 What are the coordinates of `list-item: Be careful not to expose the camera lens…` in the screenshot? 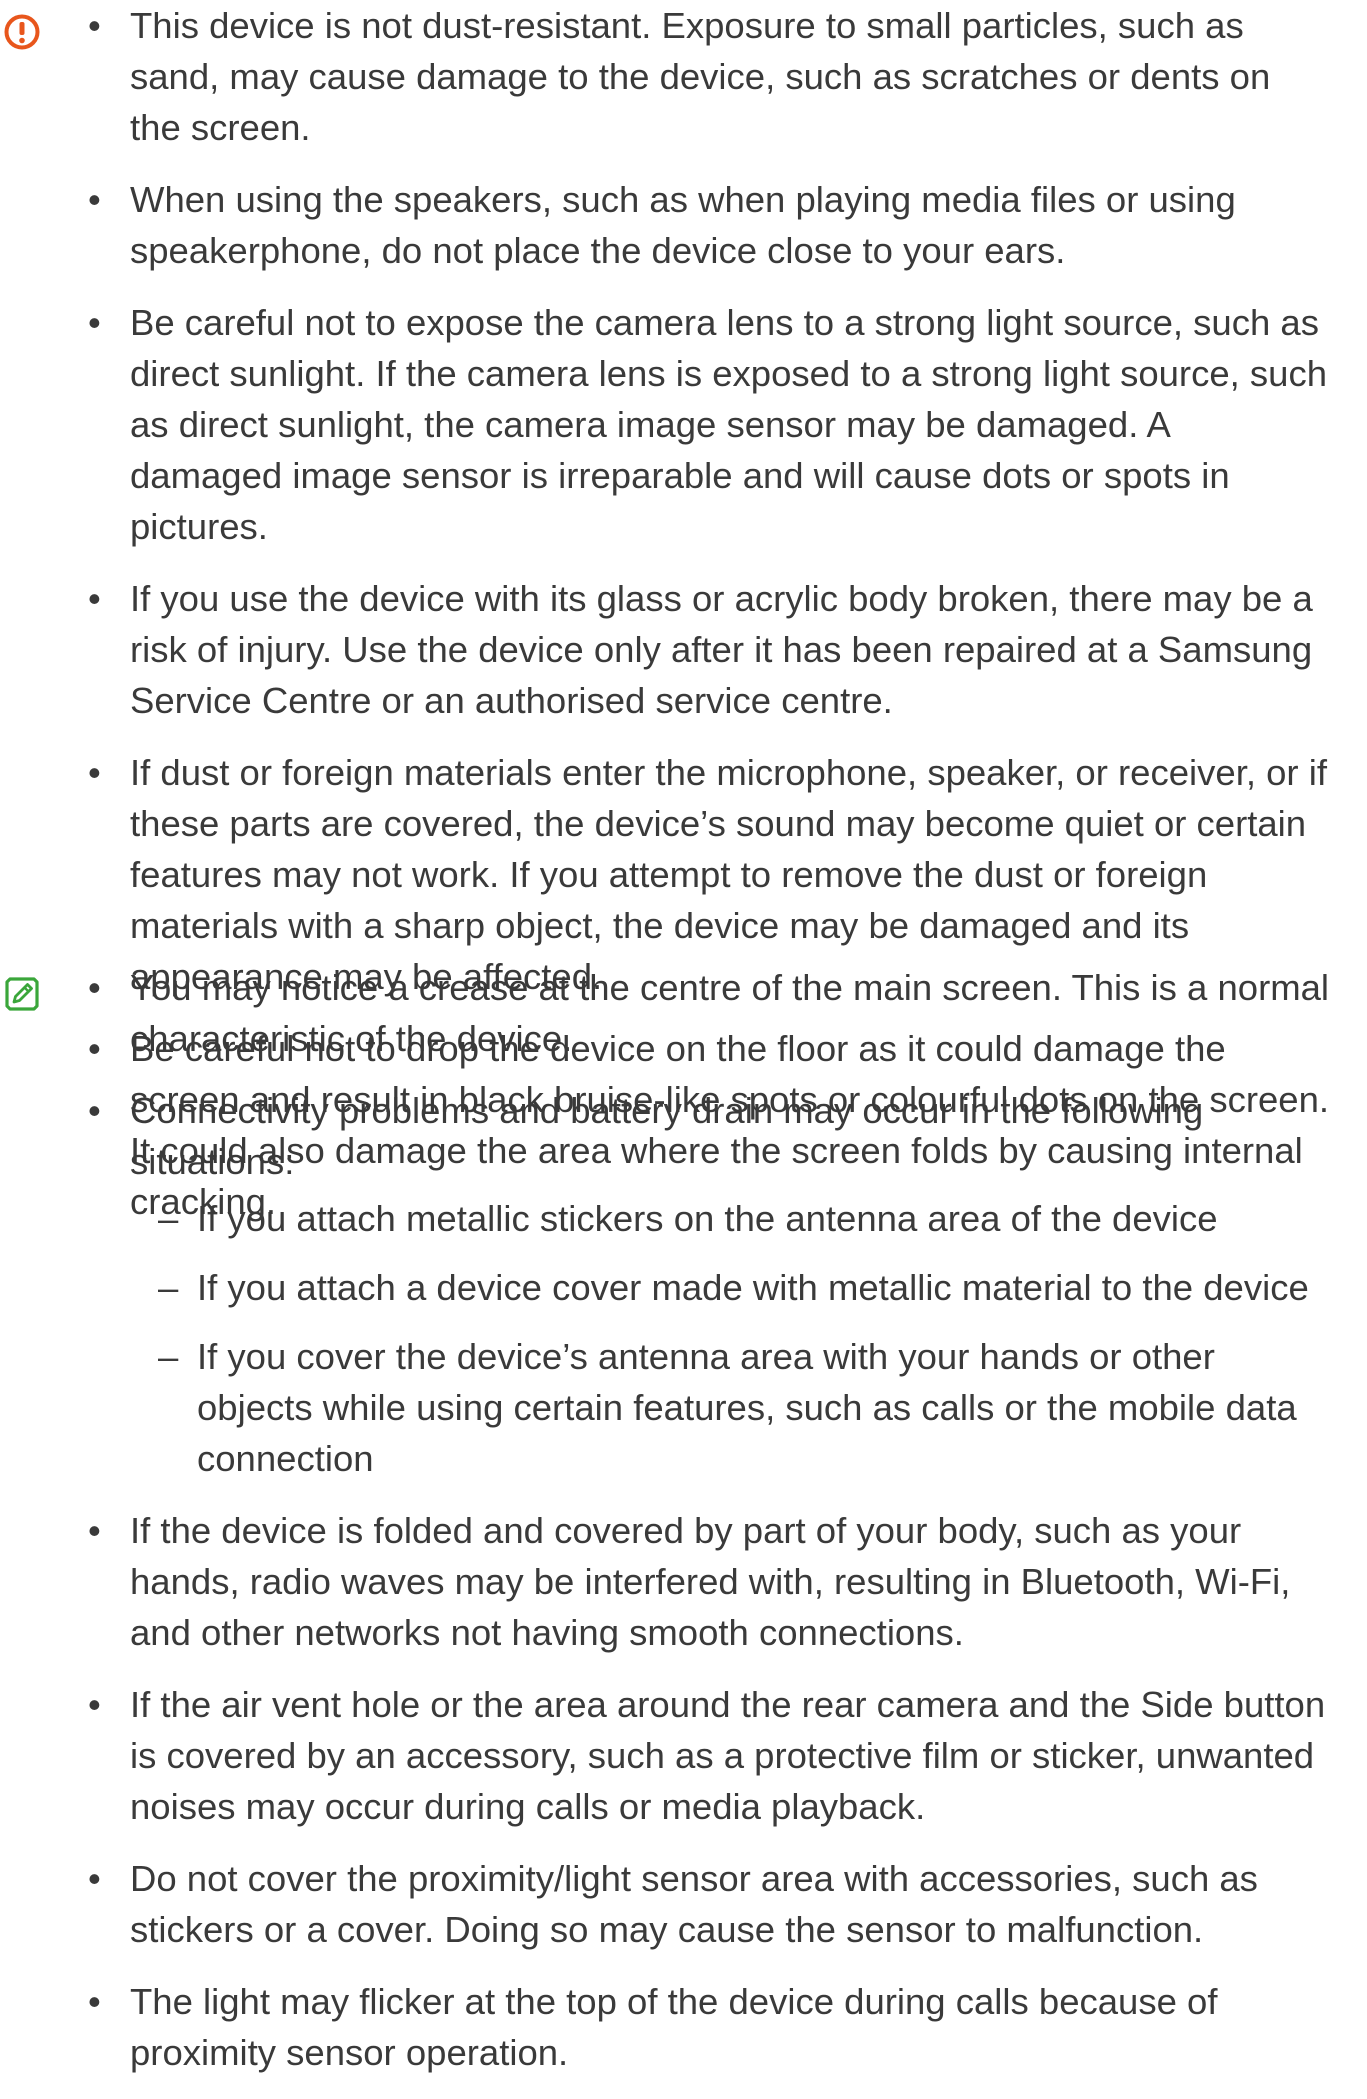 It's located at (665, 424).